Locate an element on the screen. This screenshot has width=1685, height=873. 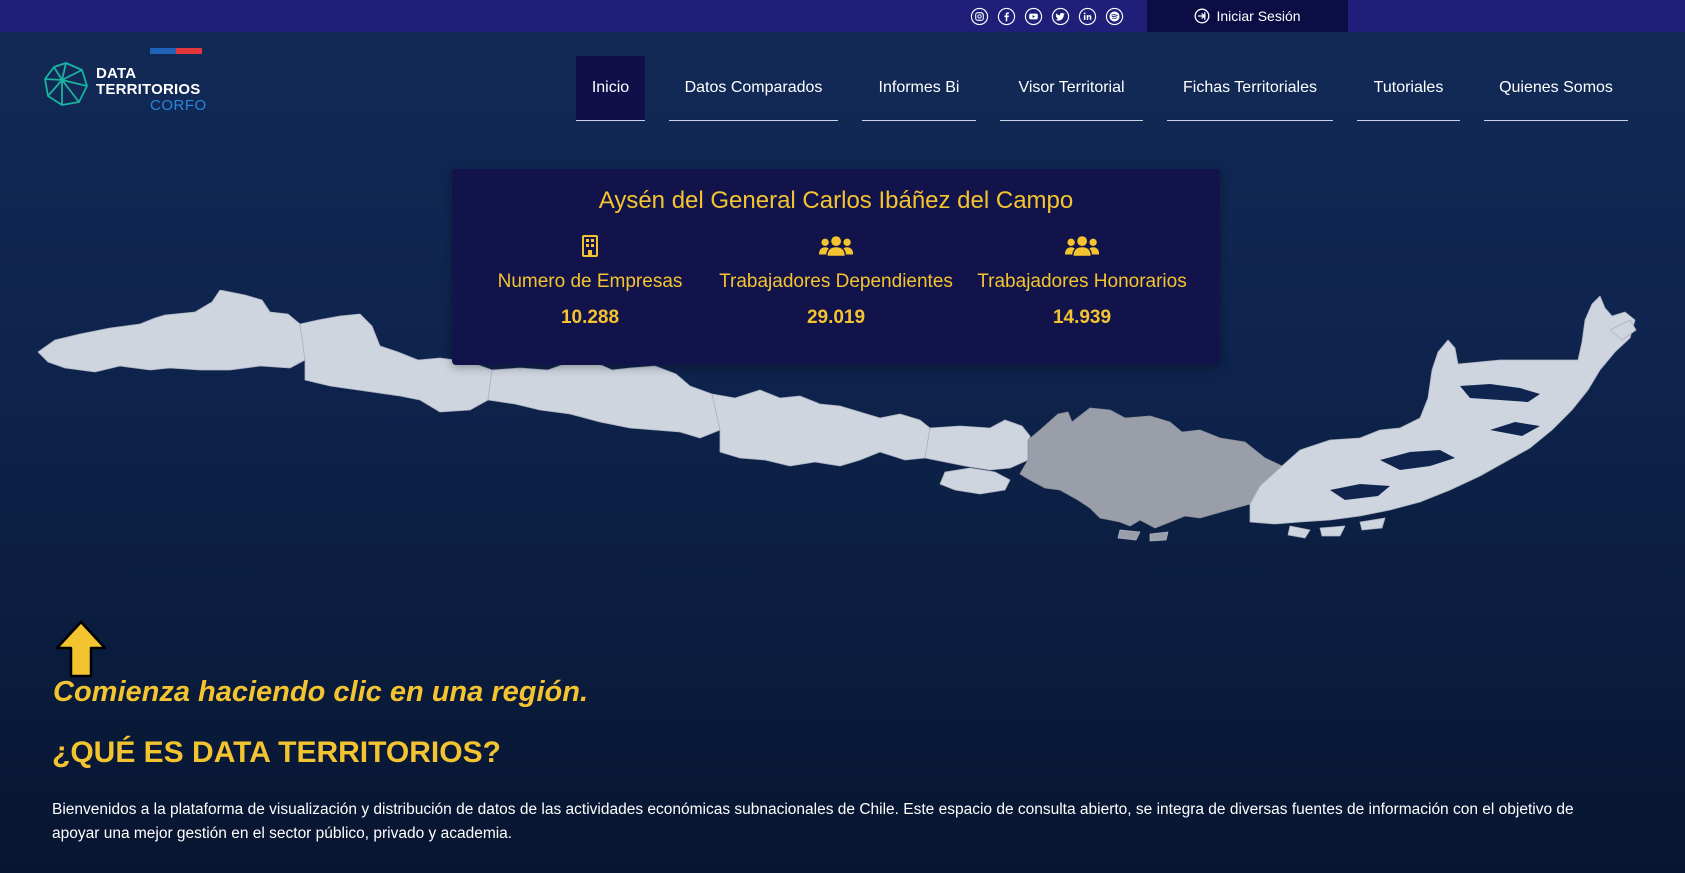
stat-trabajadores-honorarios: Trabajadores Honorarios 14.939 is located at coordinates (1082, 281).